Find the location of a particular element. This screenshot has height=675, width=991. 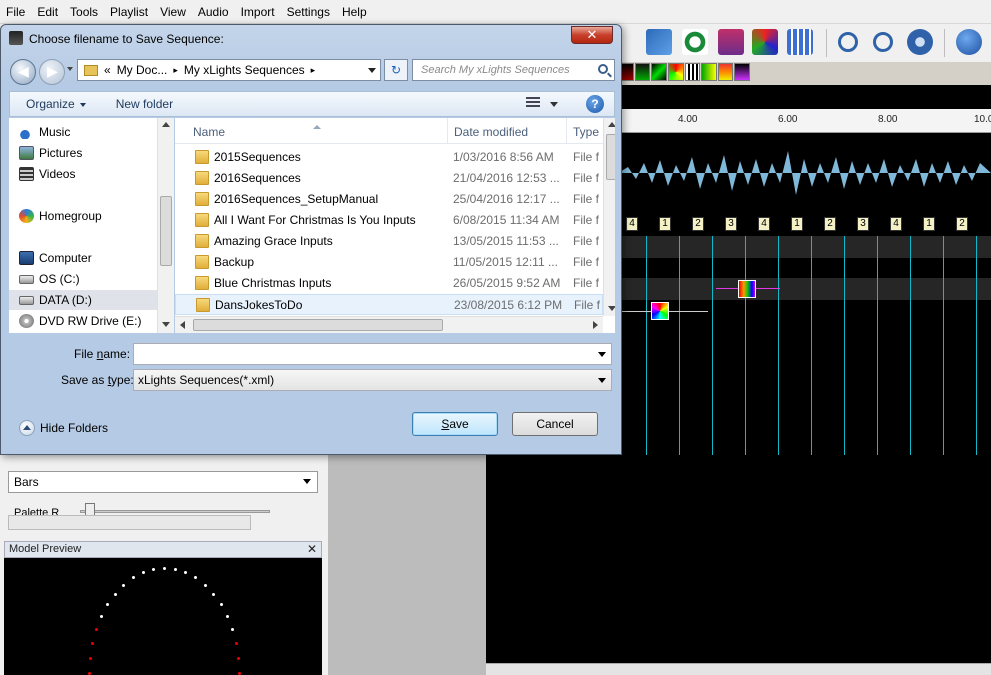

tree-icon is located at coordinates (695, 42).